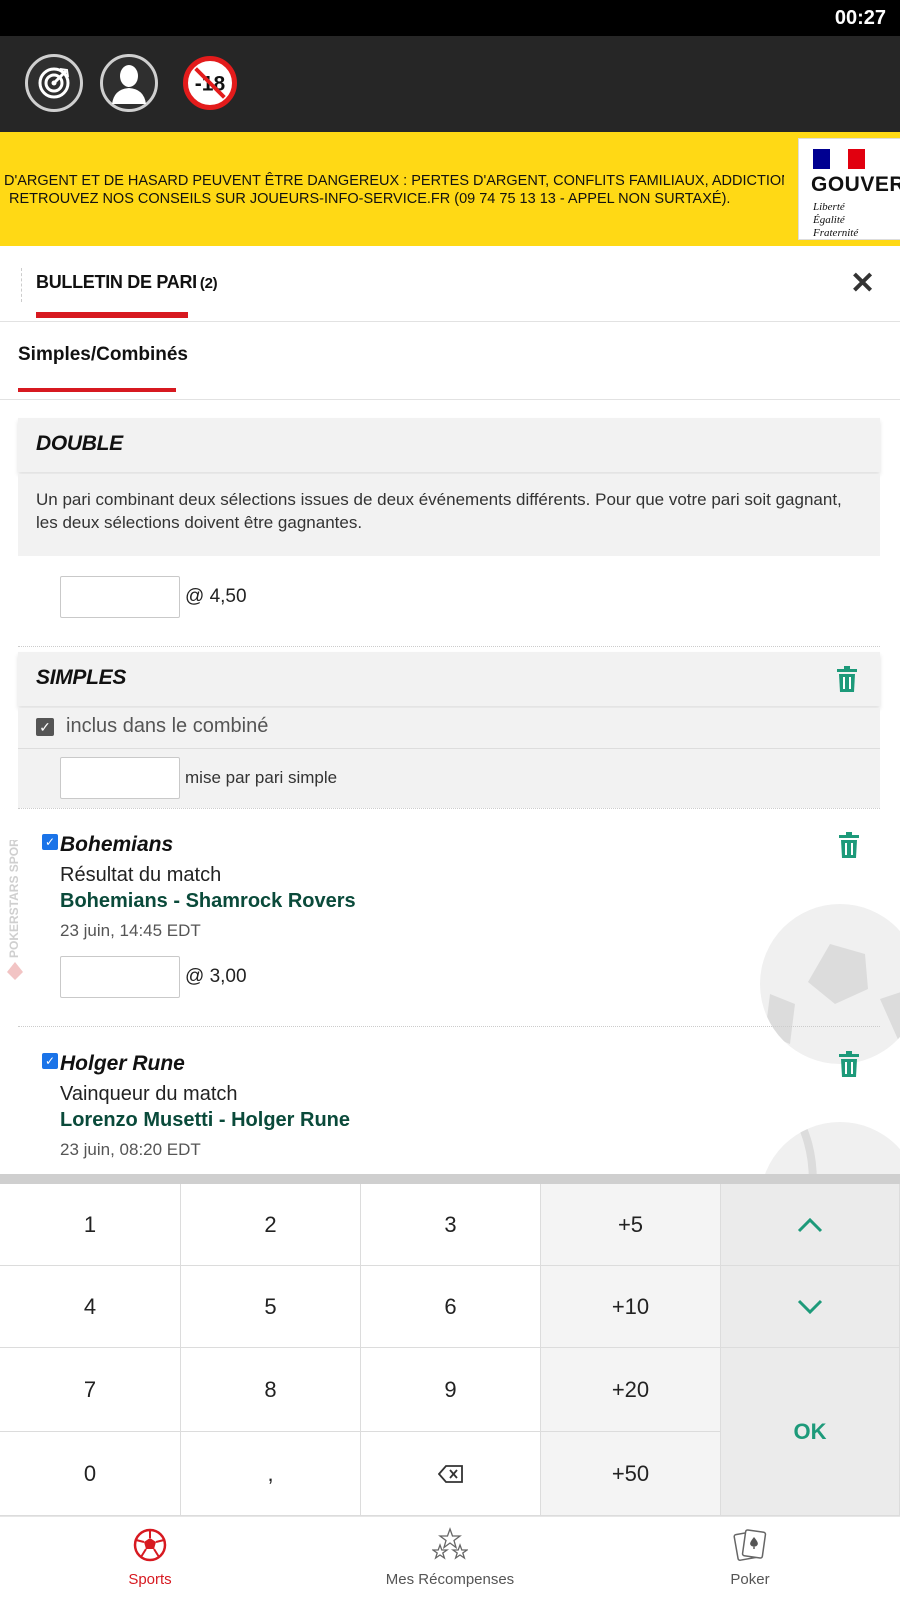 Image resolution: width=900 pixels, height=1601 pixels. I want to click on government-logo: GOUVERNEMENT Liberté Égalité Fraternité, so click(849, 189).